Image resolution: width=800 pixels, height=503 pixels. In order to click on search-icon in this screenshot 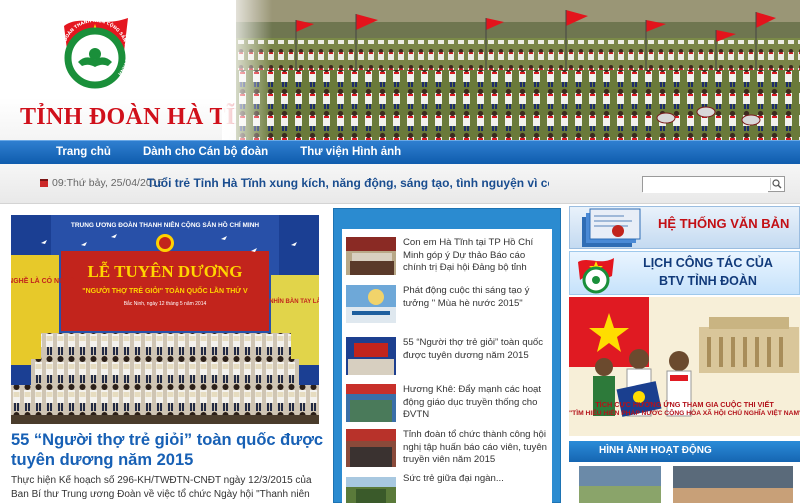, I will do `click(777, 184)`.